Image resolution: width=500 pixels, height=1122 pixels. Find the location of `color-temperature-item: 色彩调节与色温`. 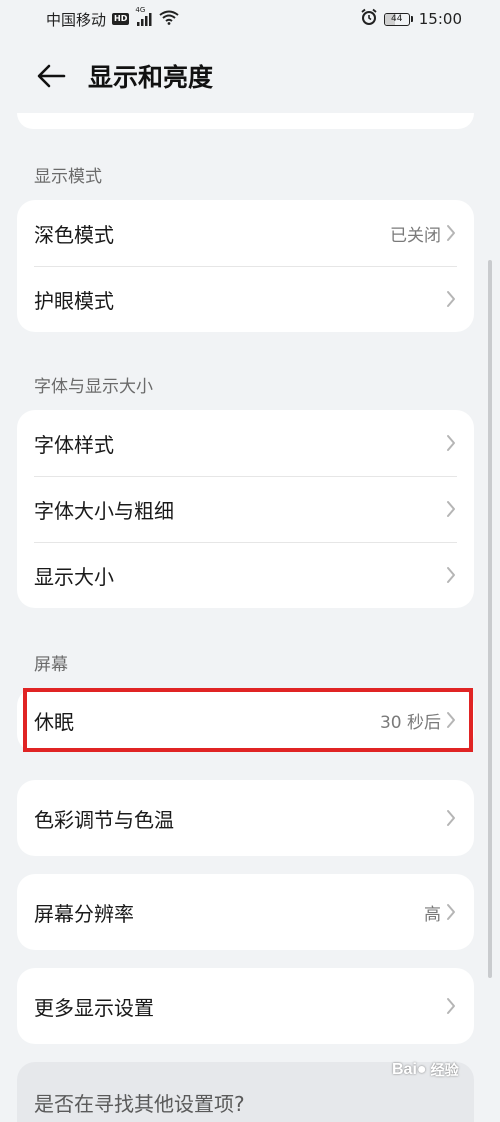

color-temperature-item: 色彩调节与色温 is located at coordinates (245, 818).